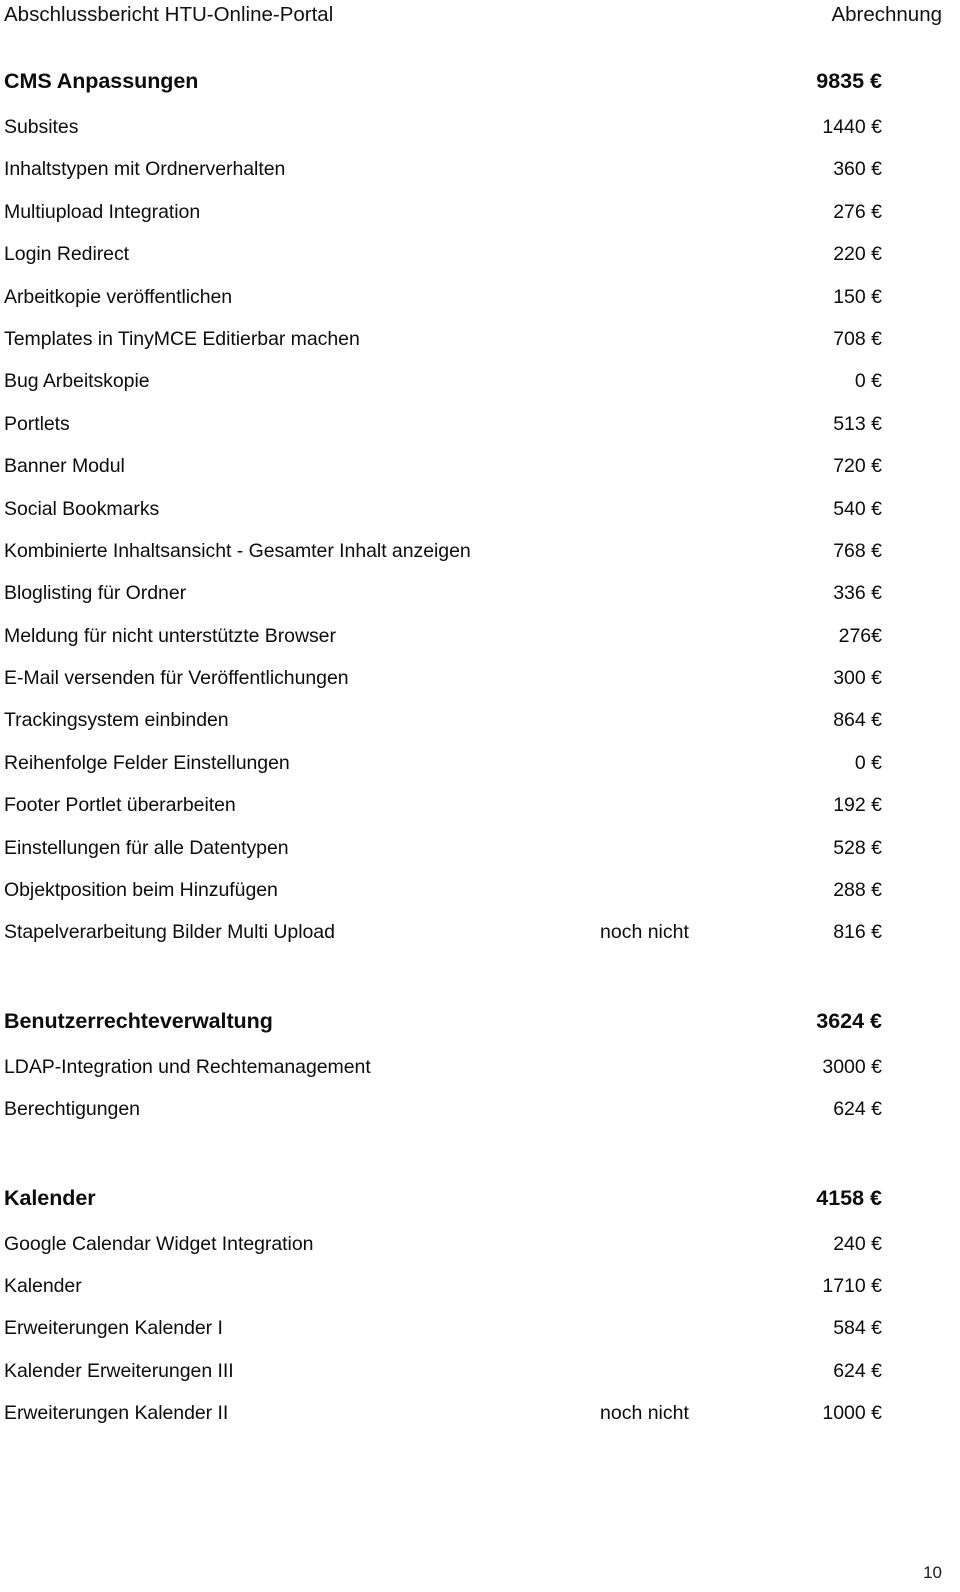 The width and height of the screenshot is (960, 1592). Describe the element at coordinates (857, 593) in the screenshot. I see `line-item-amount: 336 €` at that location.